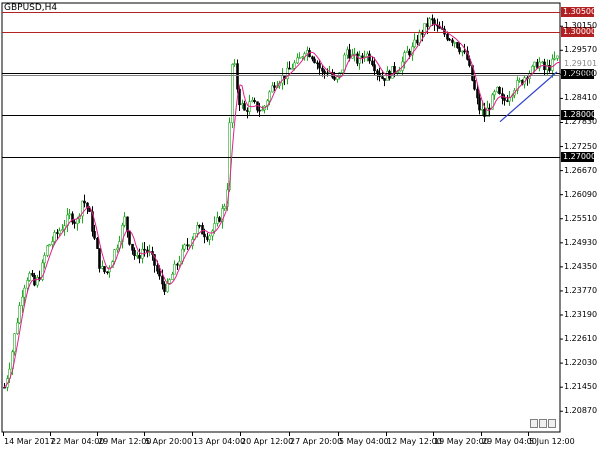  I want to click on time-tick-label: 29 Mar 12:00, so click(125, 441).